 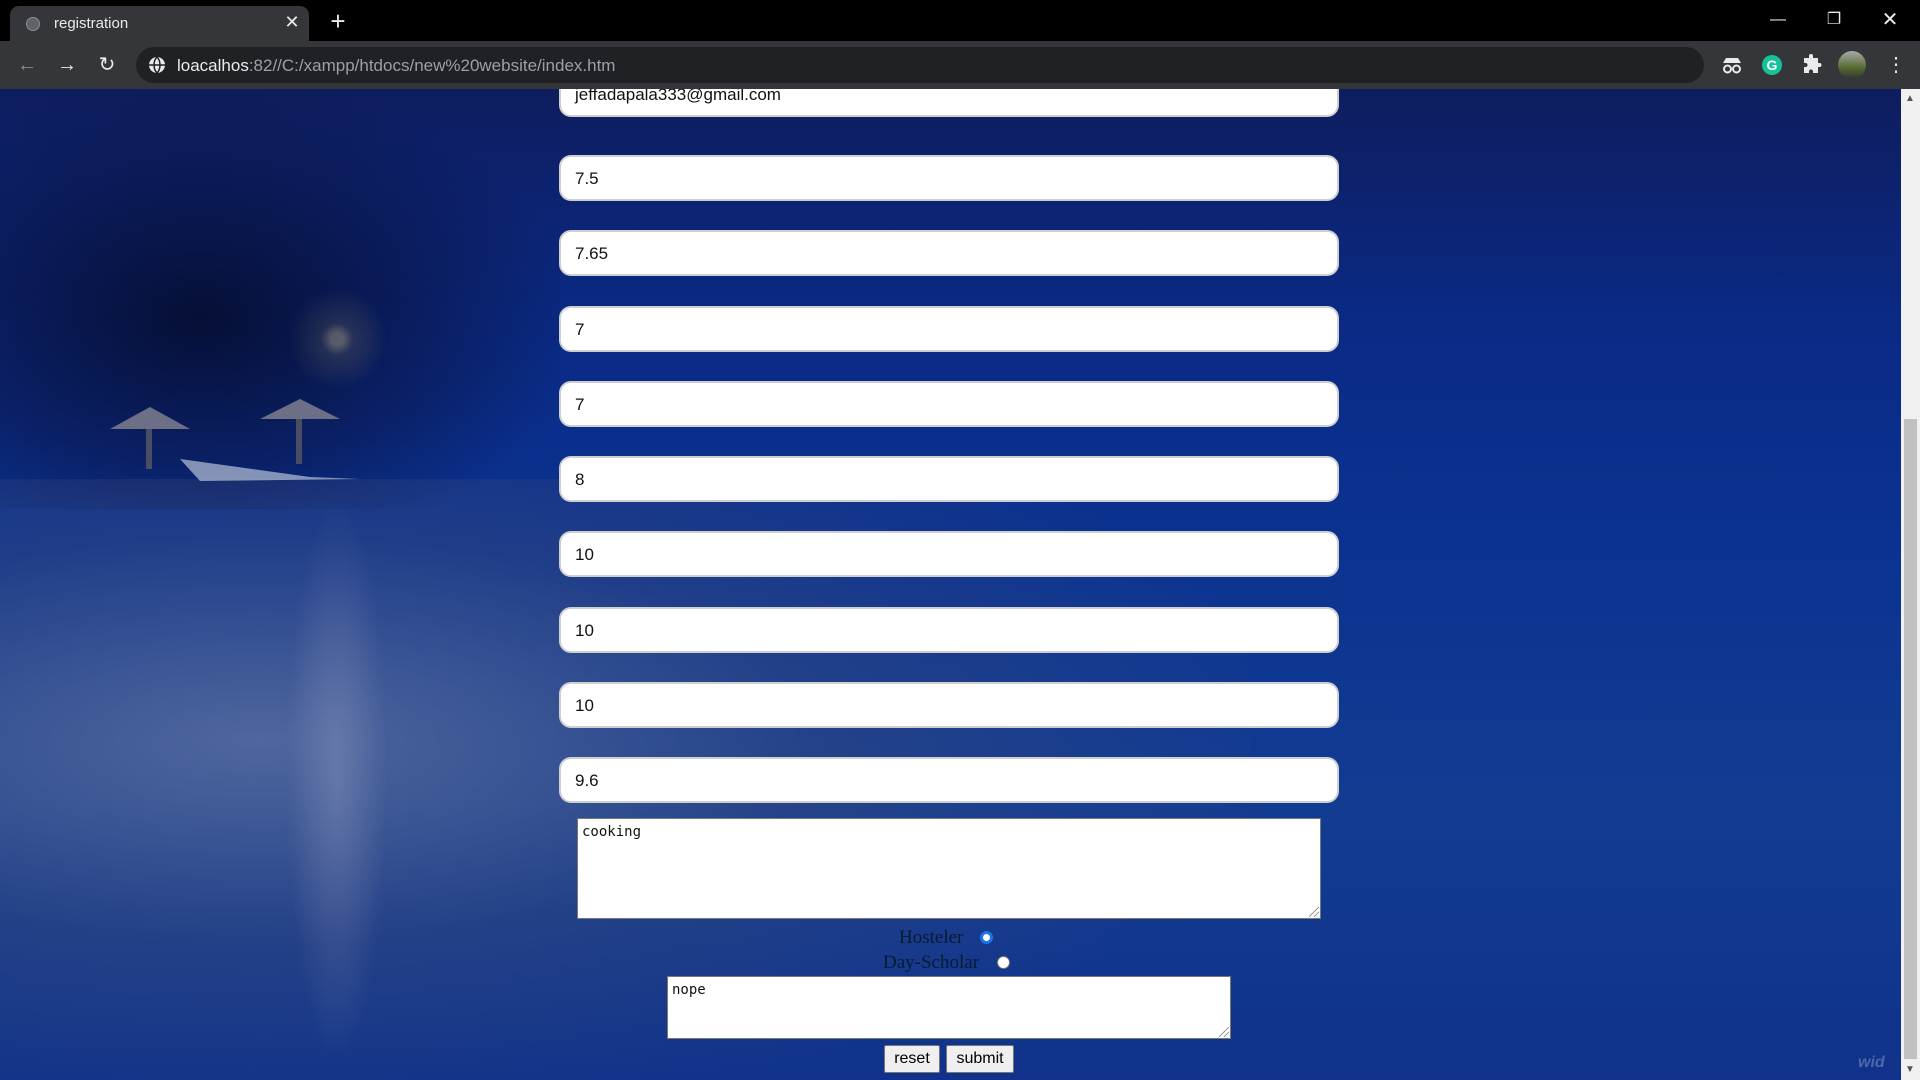 What do you see at coordinates (1871, 1062) in the screenshot?
I see `watermark-text: wid` at bounding box center [1871, 1062].